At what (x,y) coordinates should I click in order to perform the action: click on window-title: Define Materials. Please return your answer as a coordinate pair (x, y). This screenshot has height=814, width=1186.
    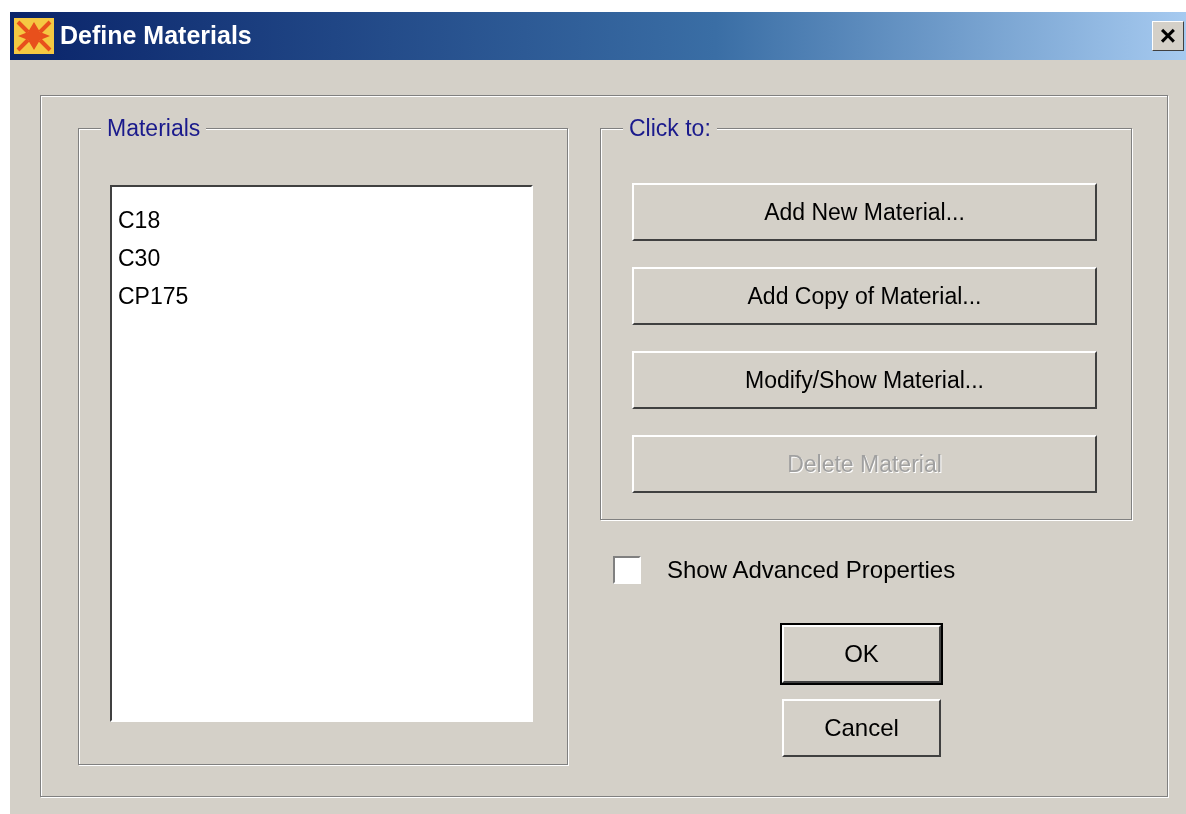
    Looking at the image, I should click on (156, 36).